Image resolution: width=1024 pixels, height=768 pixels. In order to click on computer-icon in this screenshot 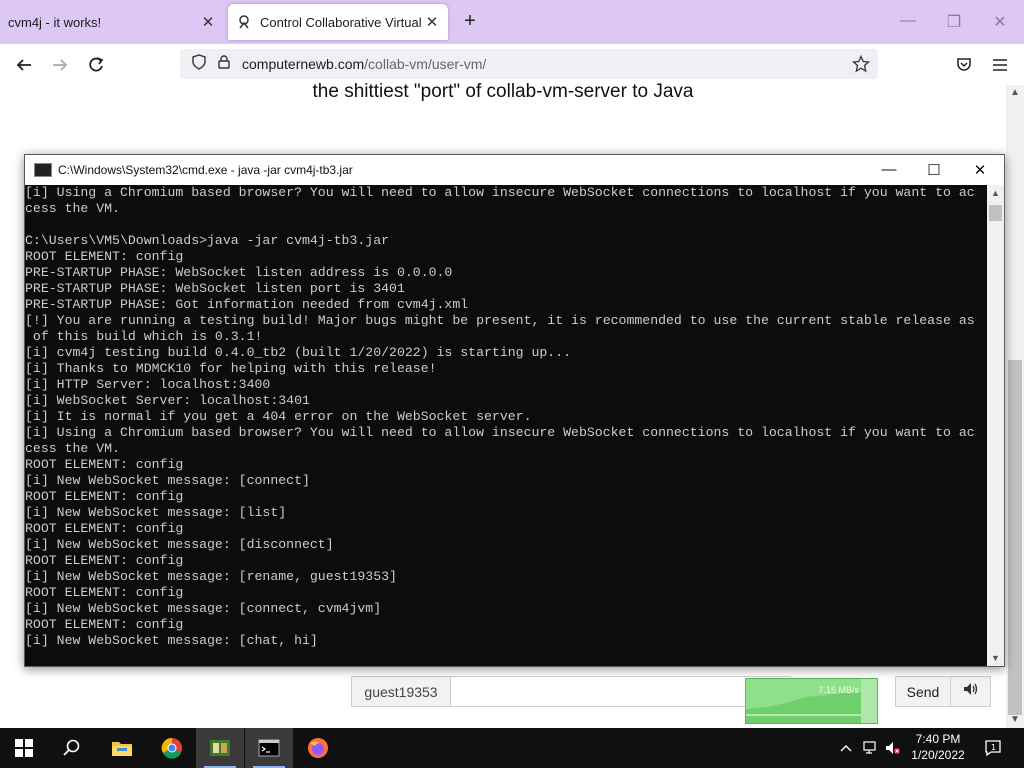, I will do `click(244, 22)`.